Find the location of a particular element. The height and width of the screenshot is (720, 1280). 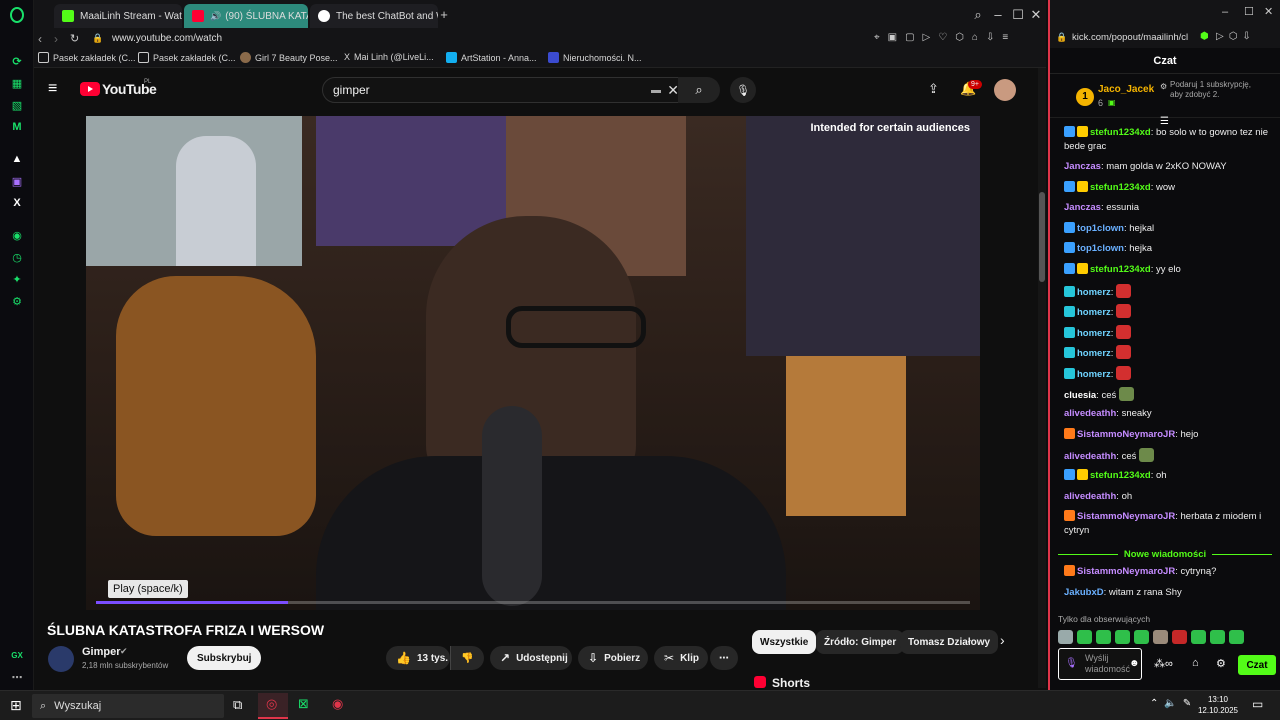

top-gifter-name: Jaco_Jacek is located at coordinates (1126, 89).